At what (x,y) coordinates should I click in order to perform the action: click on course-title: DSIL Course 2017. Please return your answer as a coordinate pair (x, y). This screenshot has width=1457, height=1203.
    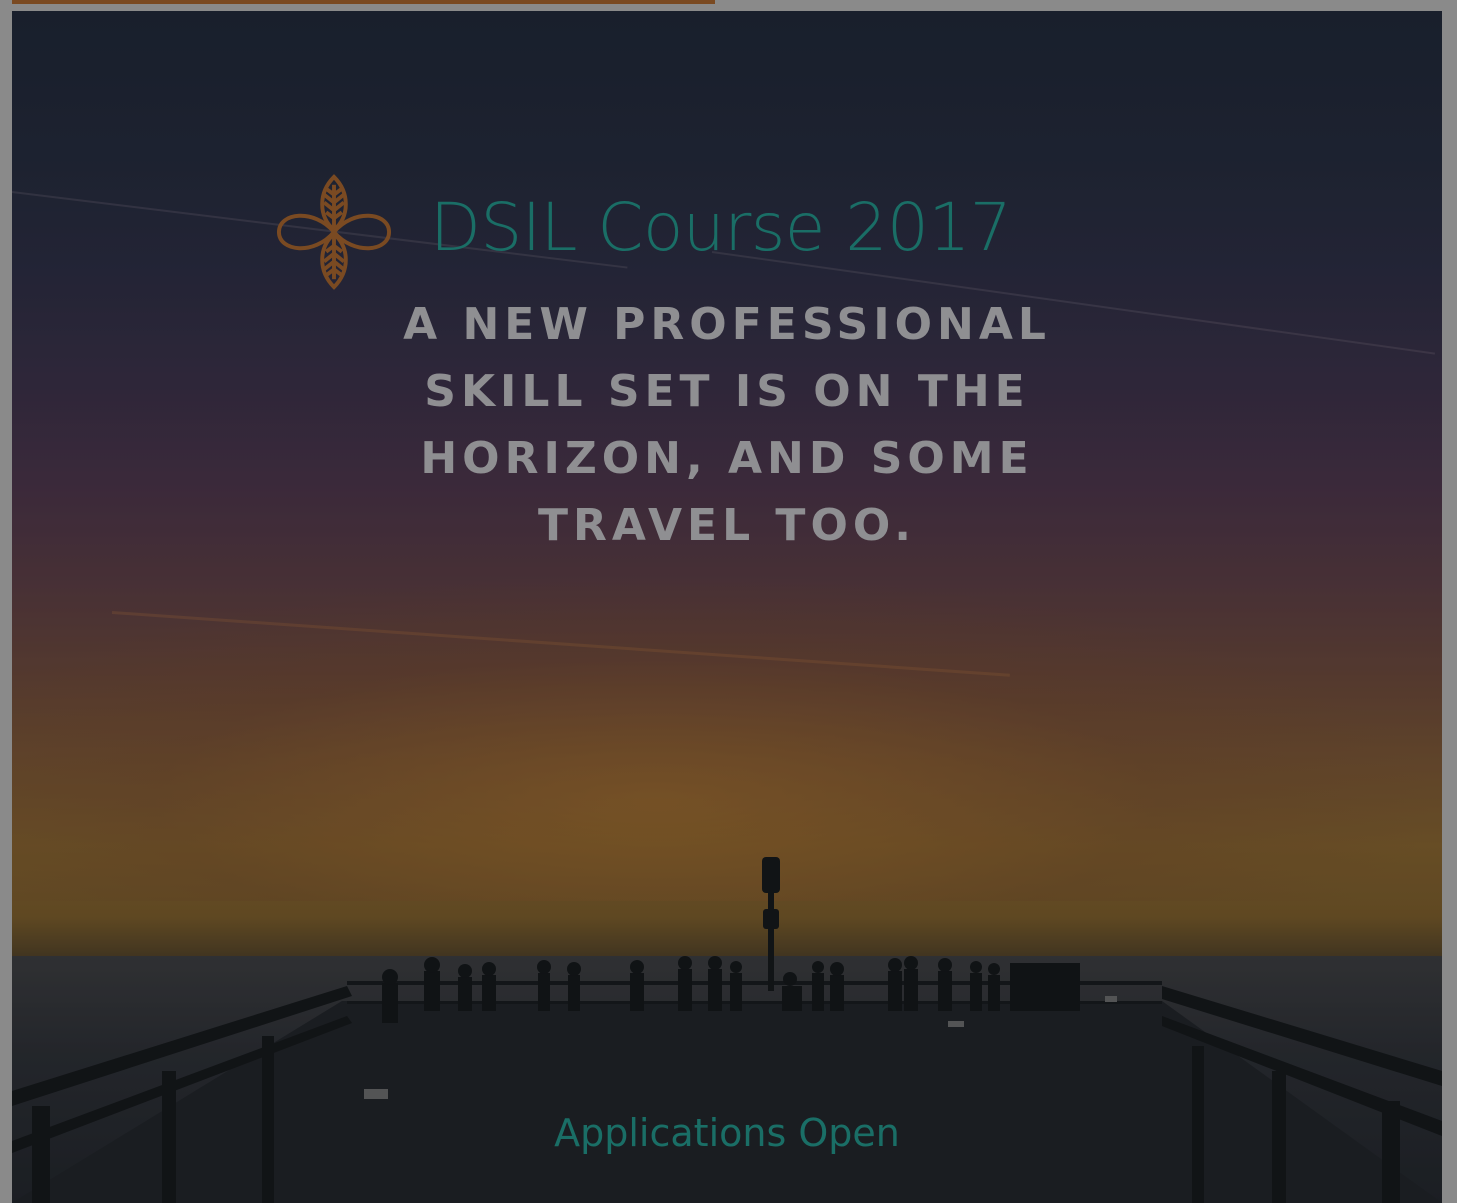
    Looking at the image, I should click on (721, 227).